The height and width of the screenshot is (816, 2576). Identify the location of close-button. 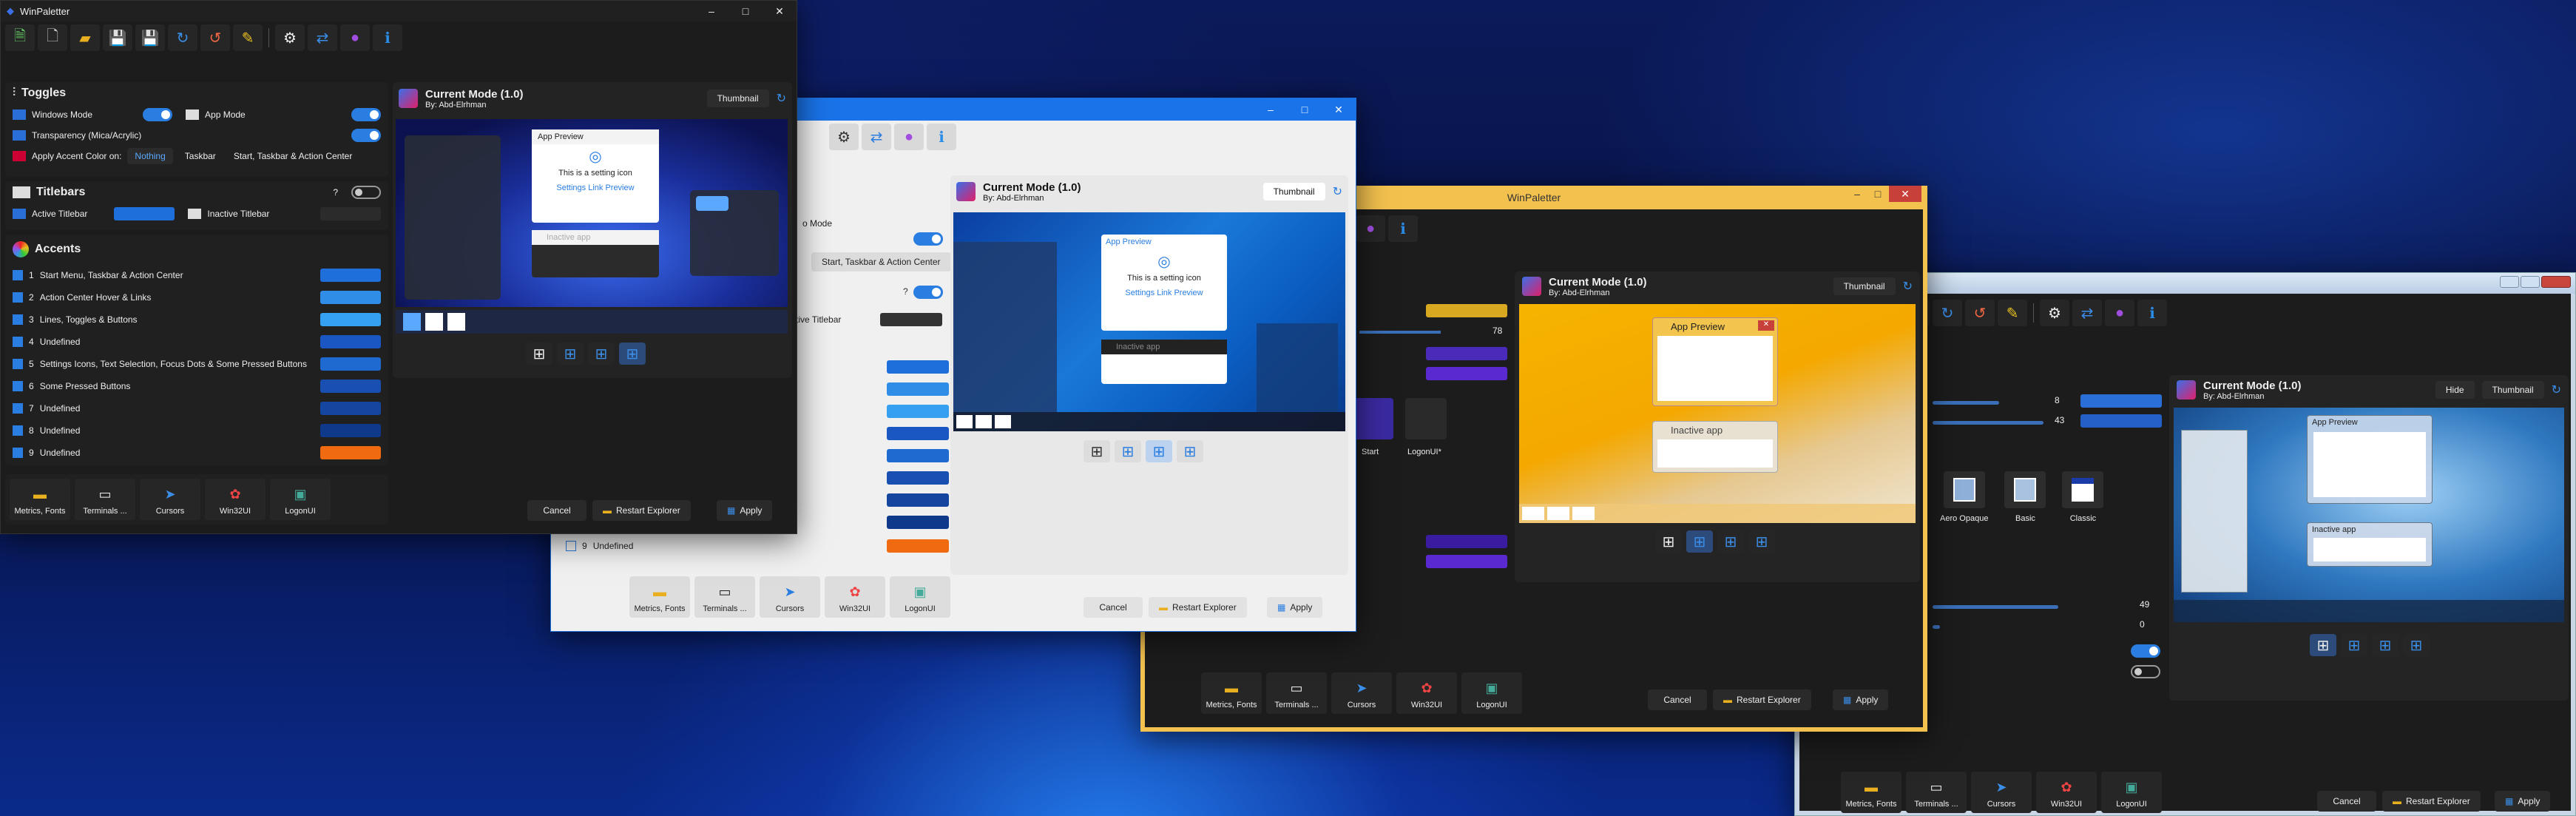
(2556, 282).